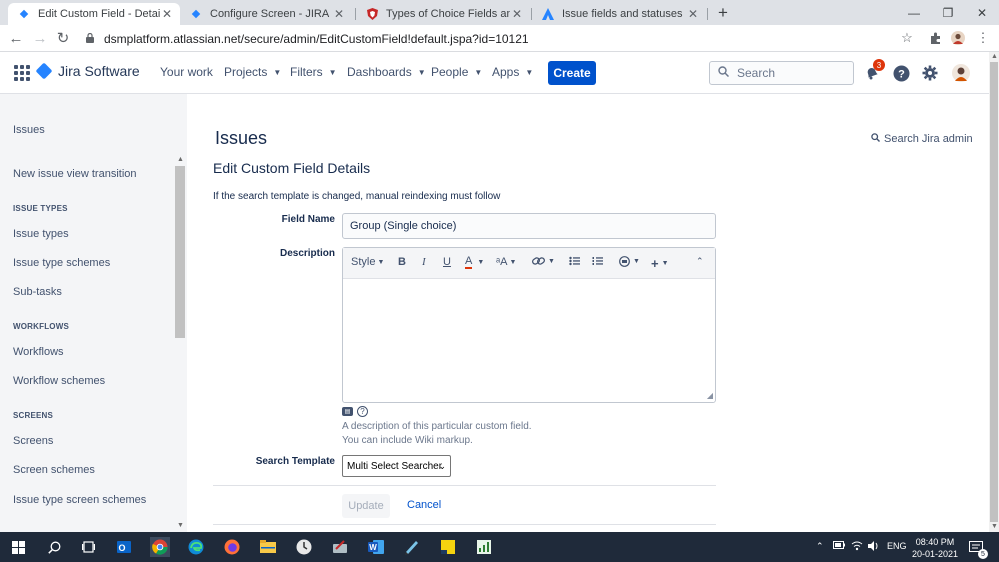 This screenshot has height=562, width=999. Describe the element at coordinates (857, 547) in the screenshot. I see `wifi-icon` at that location.